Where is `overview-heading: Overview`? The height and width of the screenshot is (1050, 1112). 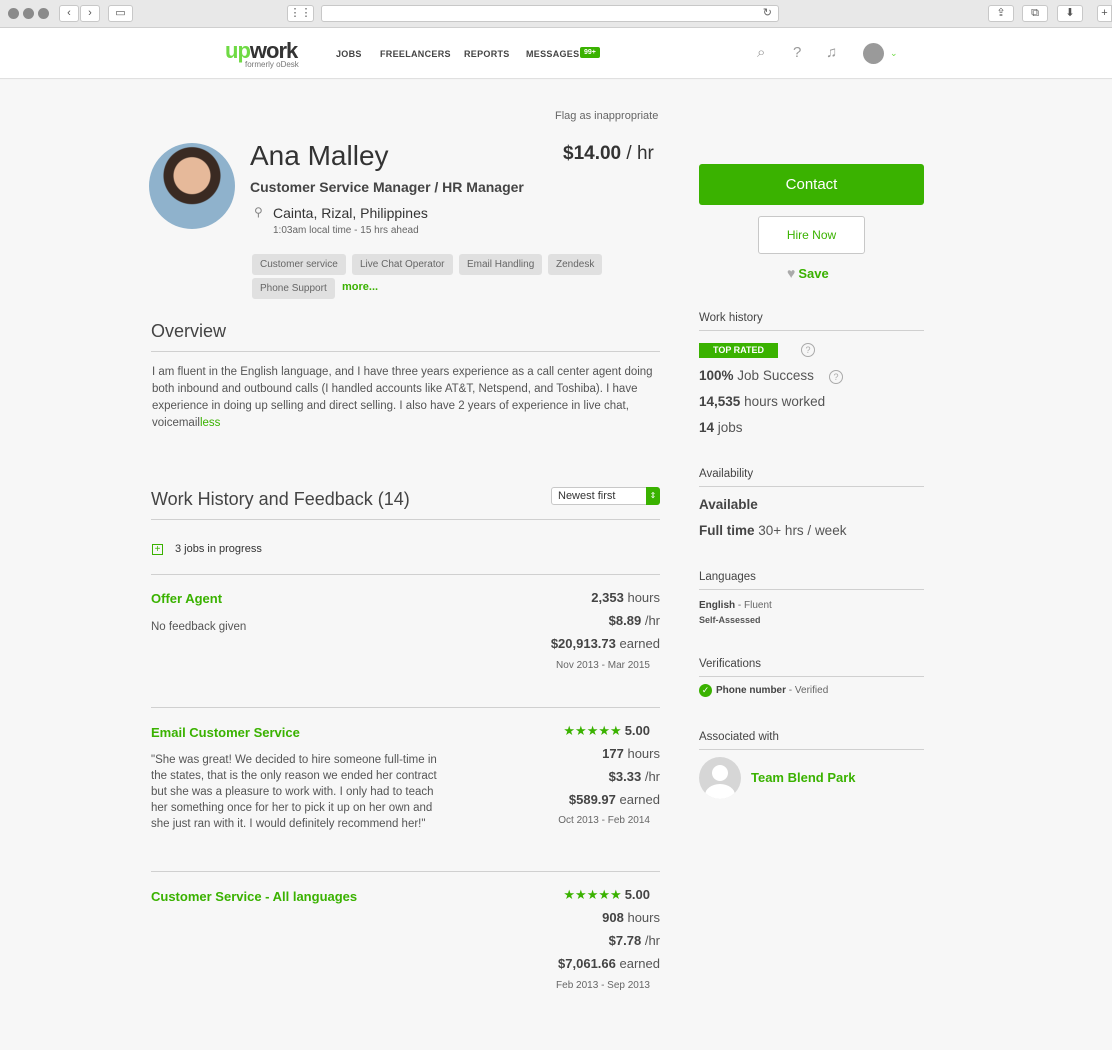
overview-heading: Overview is located at coordinates (189, 331).